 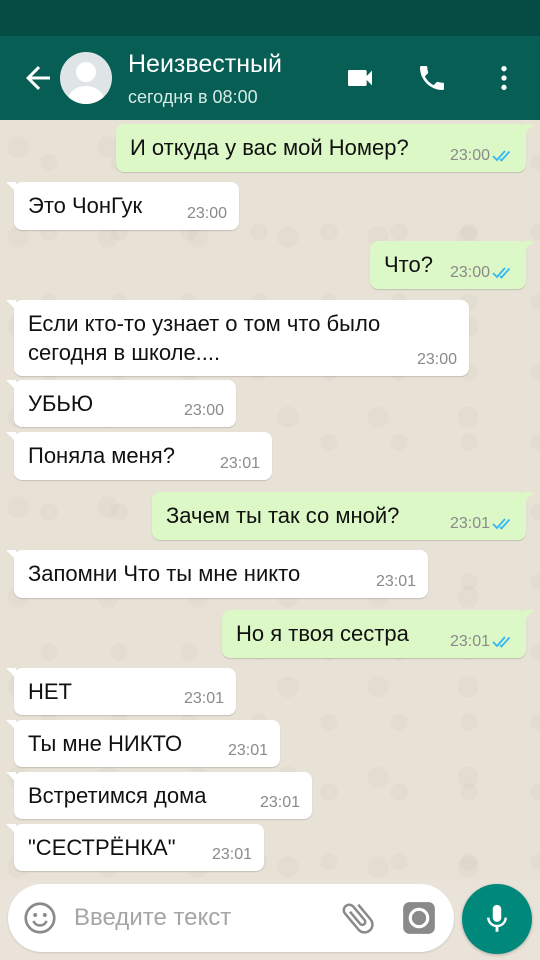 I want to click on message-outgoing: Что? 23:00, so click(x=452, y=265).